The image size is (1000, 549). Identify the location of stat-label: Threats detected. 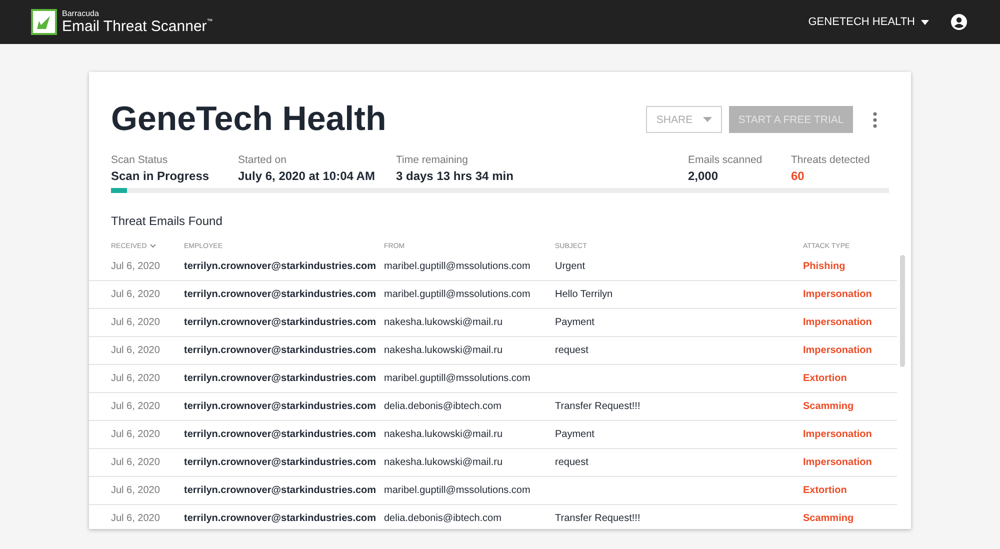
(831, 160).